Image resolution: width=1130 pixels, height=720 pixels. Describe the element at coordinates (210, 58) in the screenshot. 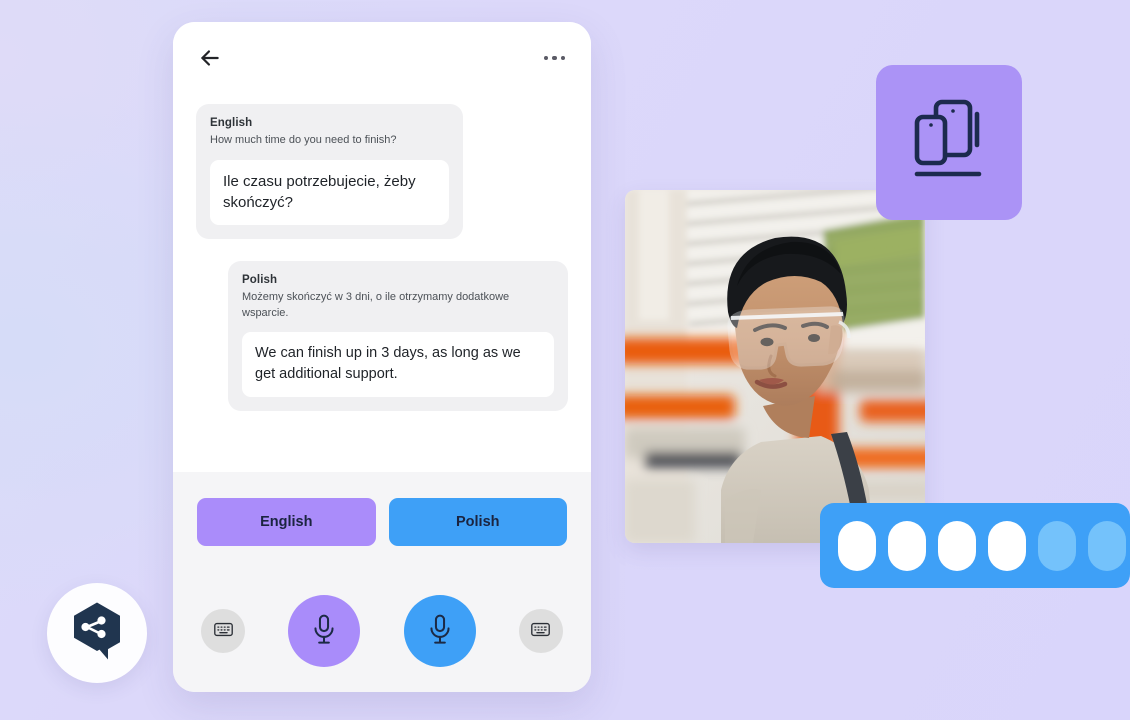

I see `back-arrow-icon` at that location.